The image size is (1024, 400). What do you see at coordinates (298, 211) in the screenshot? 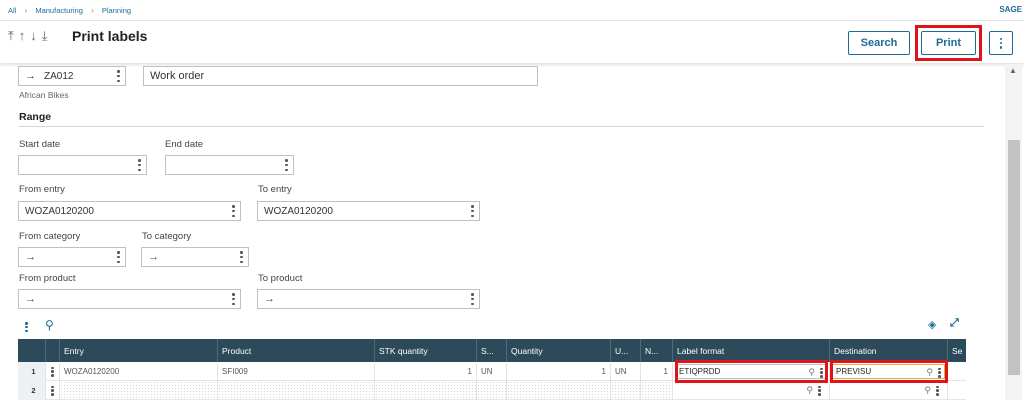
I see `to-entry-value: WOZA0120200` at bounding box center [298, 211].